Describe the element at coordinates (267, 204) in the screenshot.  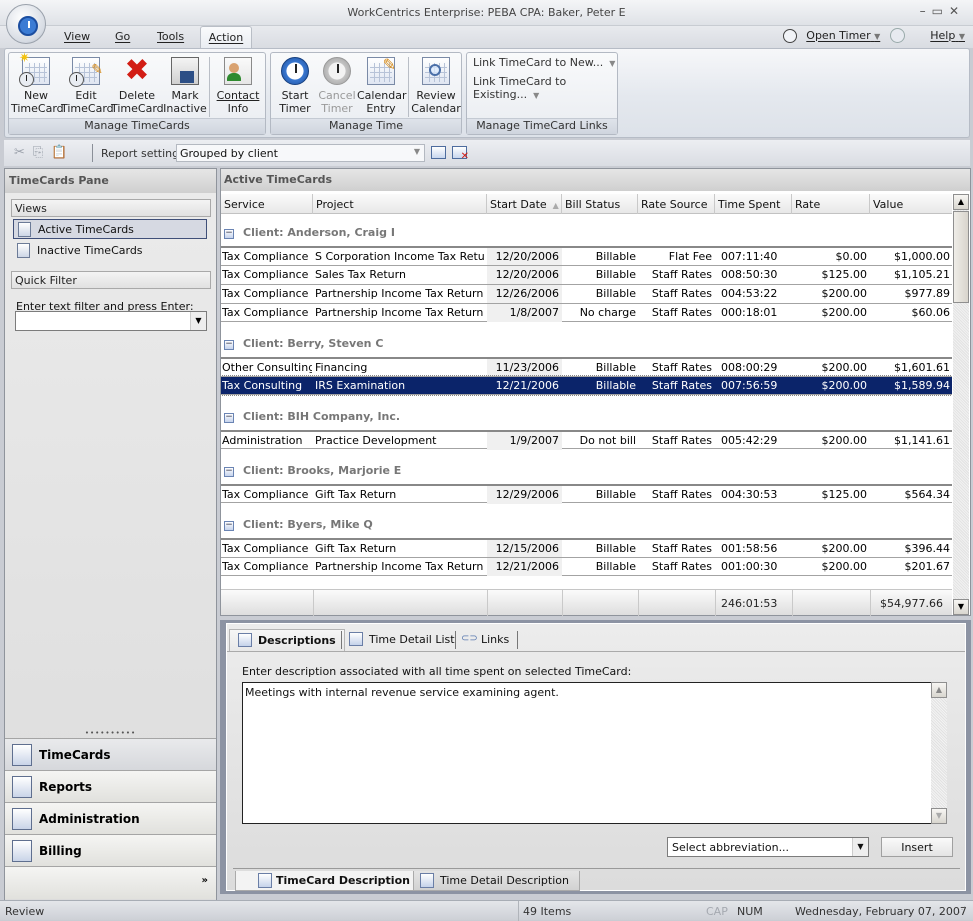
I see `column-service: Service` at that location.